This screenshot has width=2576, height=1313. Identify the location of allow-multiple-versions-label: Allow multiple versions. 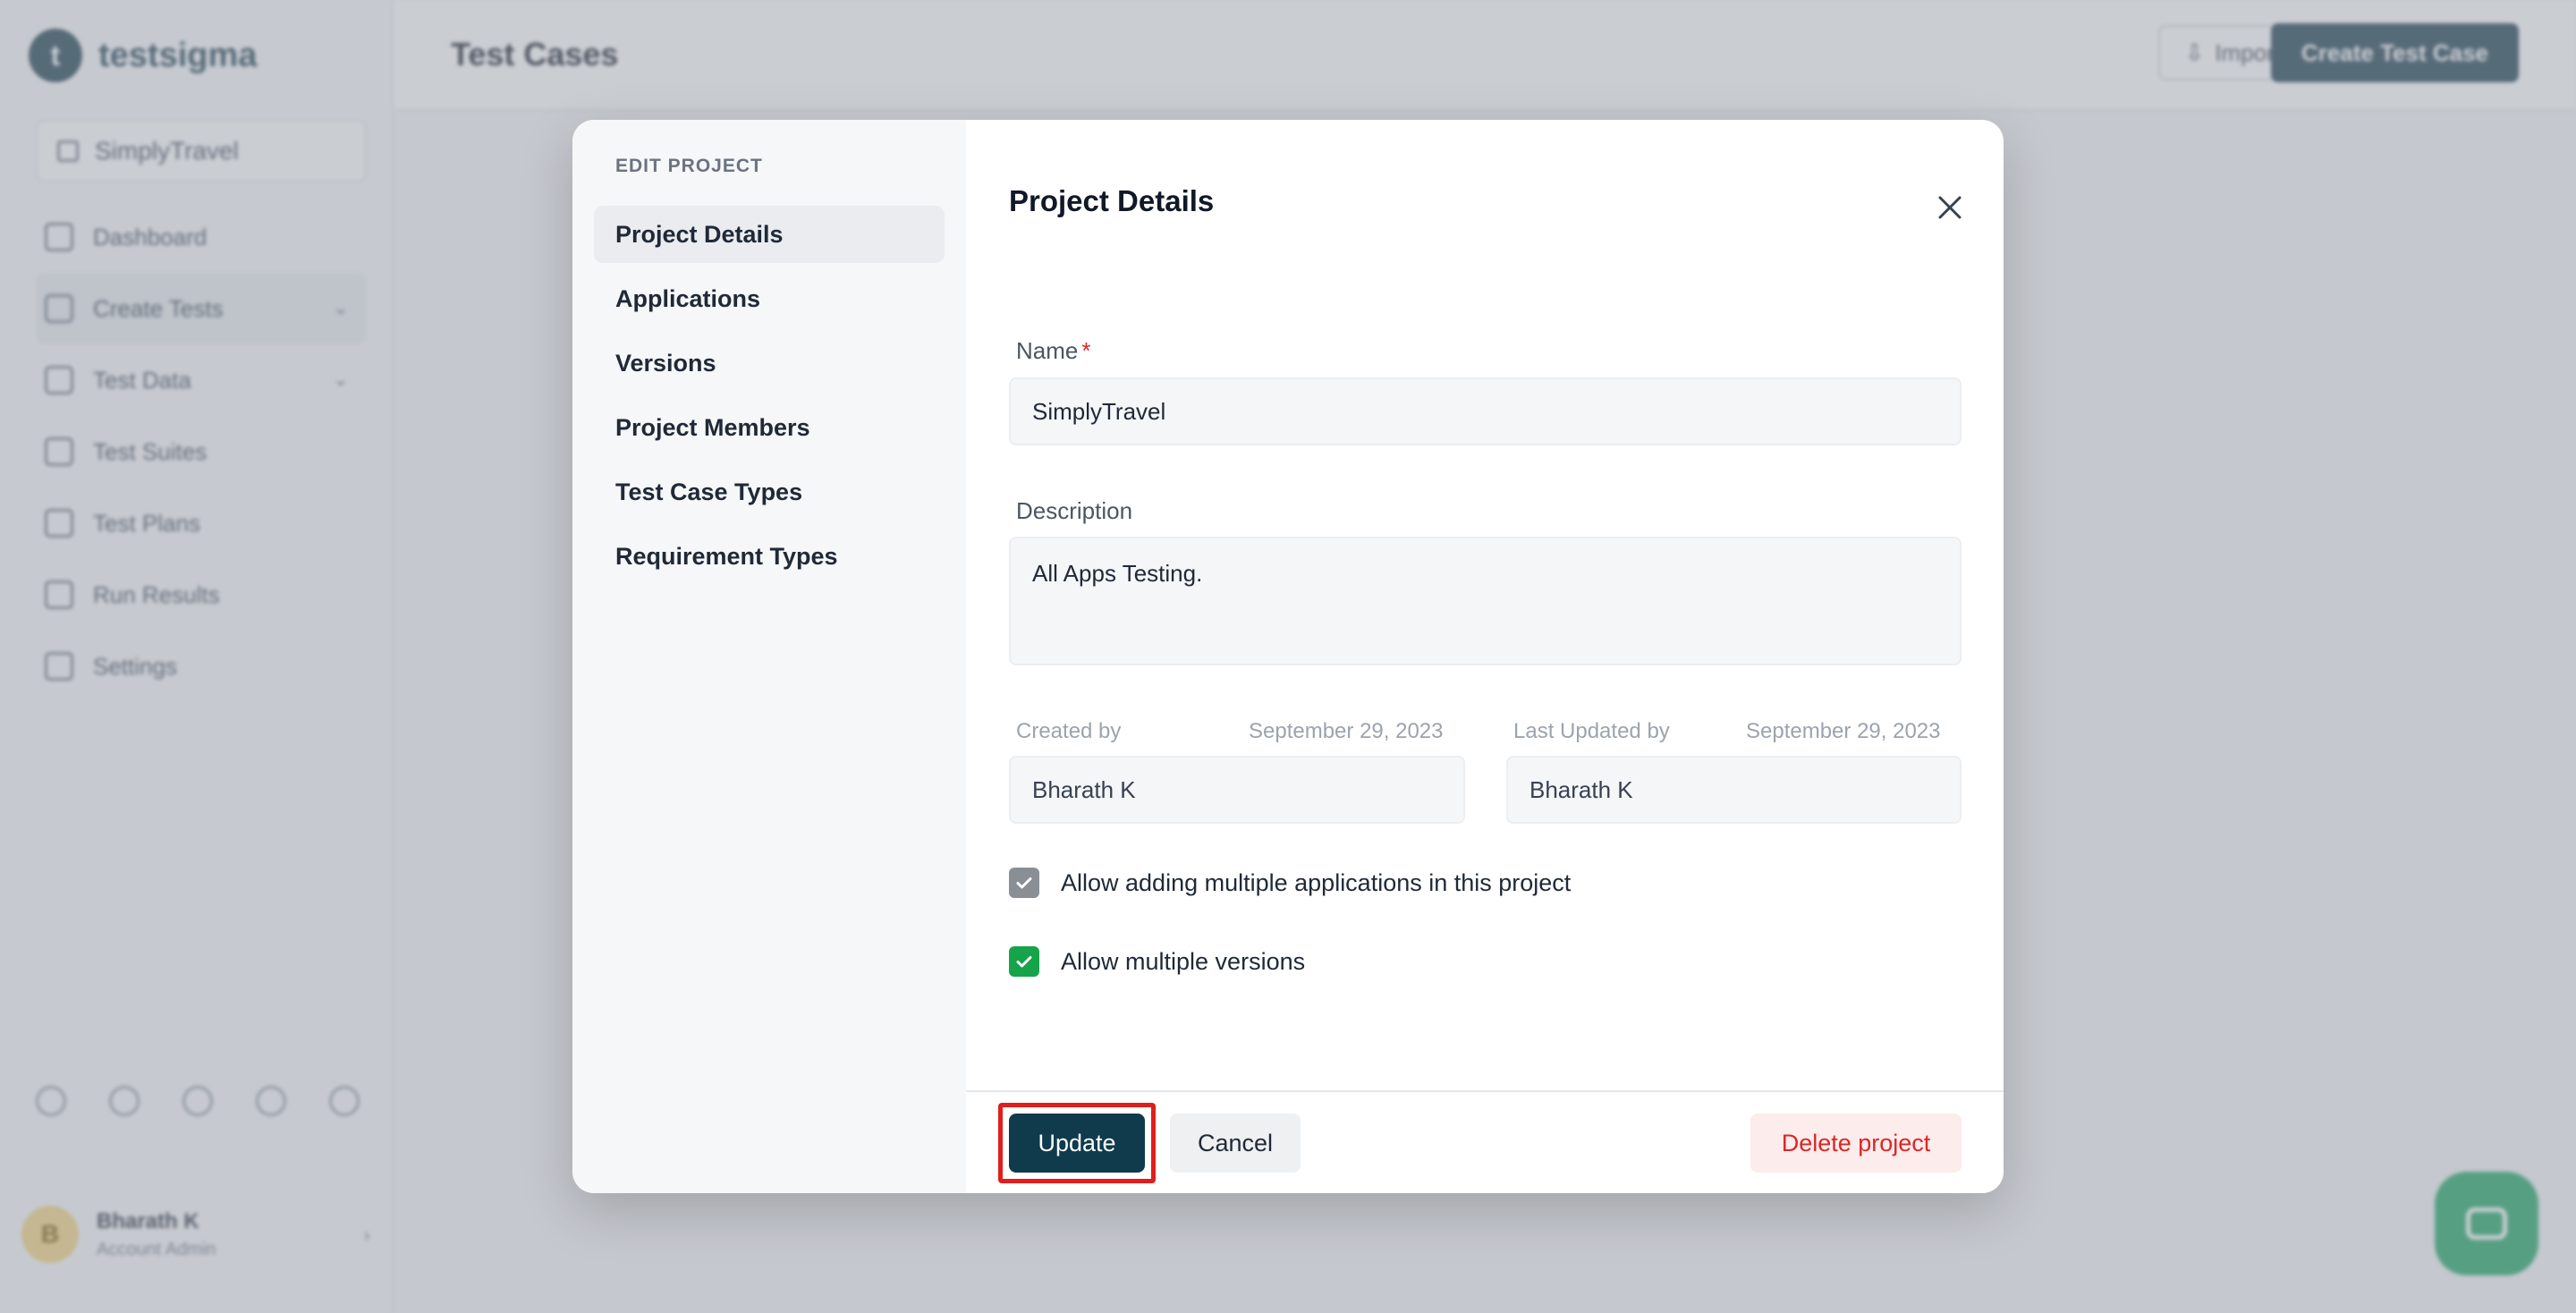
(1183, 961).